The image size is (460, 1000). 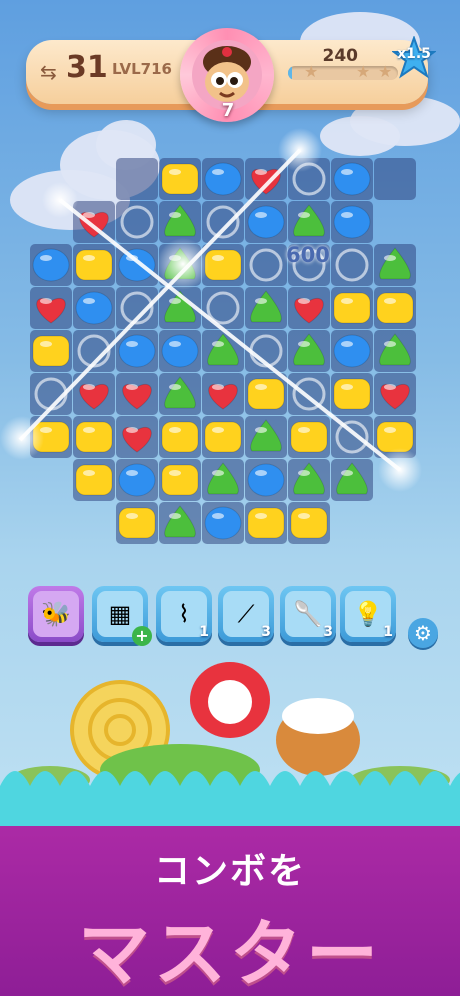 I want to click on booster-bee-box: 🐝, so click(x=56, y=614).